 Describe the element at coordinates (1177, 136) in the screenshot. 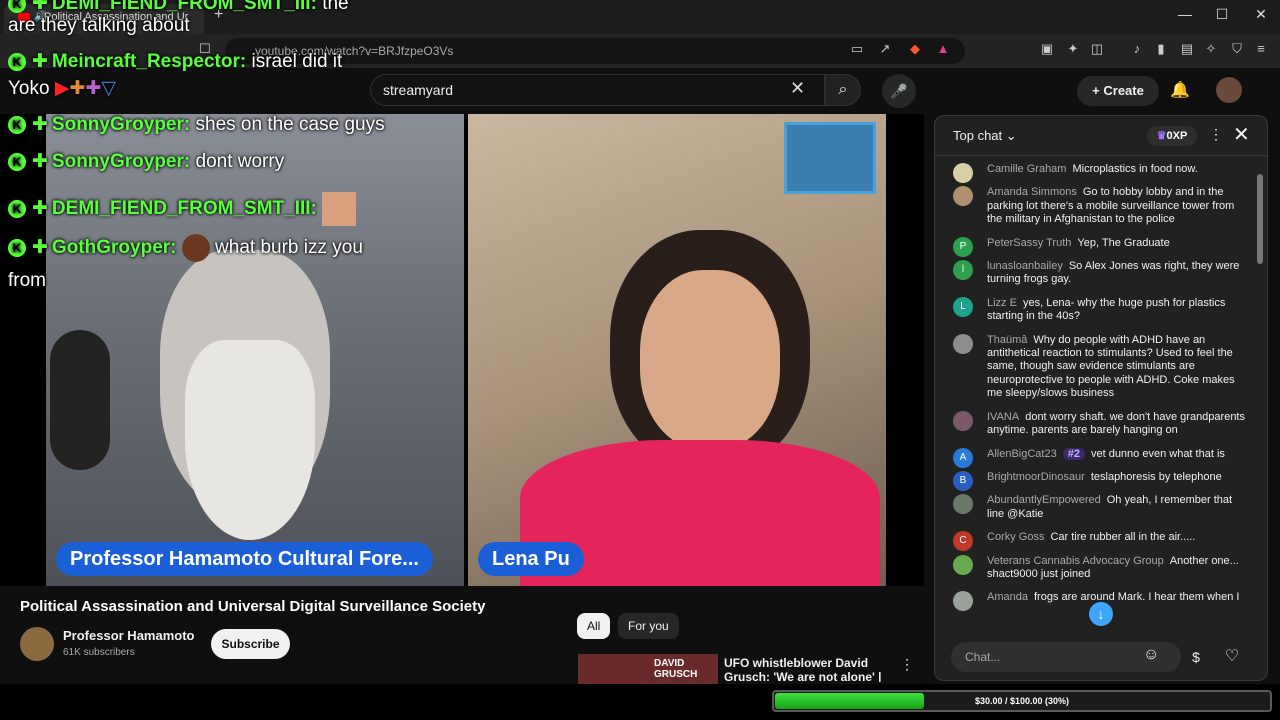

I see `xp-value: 0XP` at that location.